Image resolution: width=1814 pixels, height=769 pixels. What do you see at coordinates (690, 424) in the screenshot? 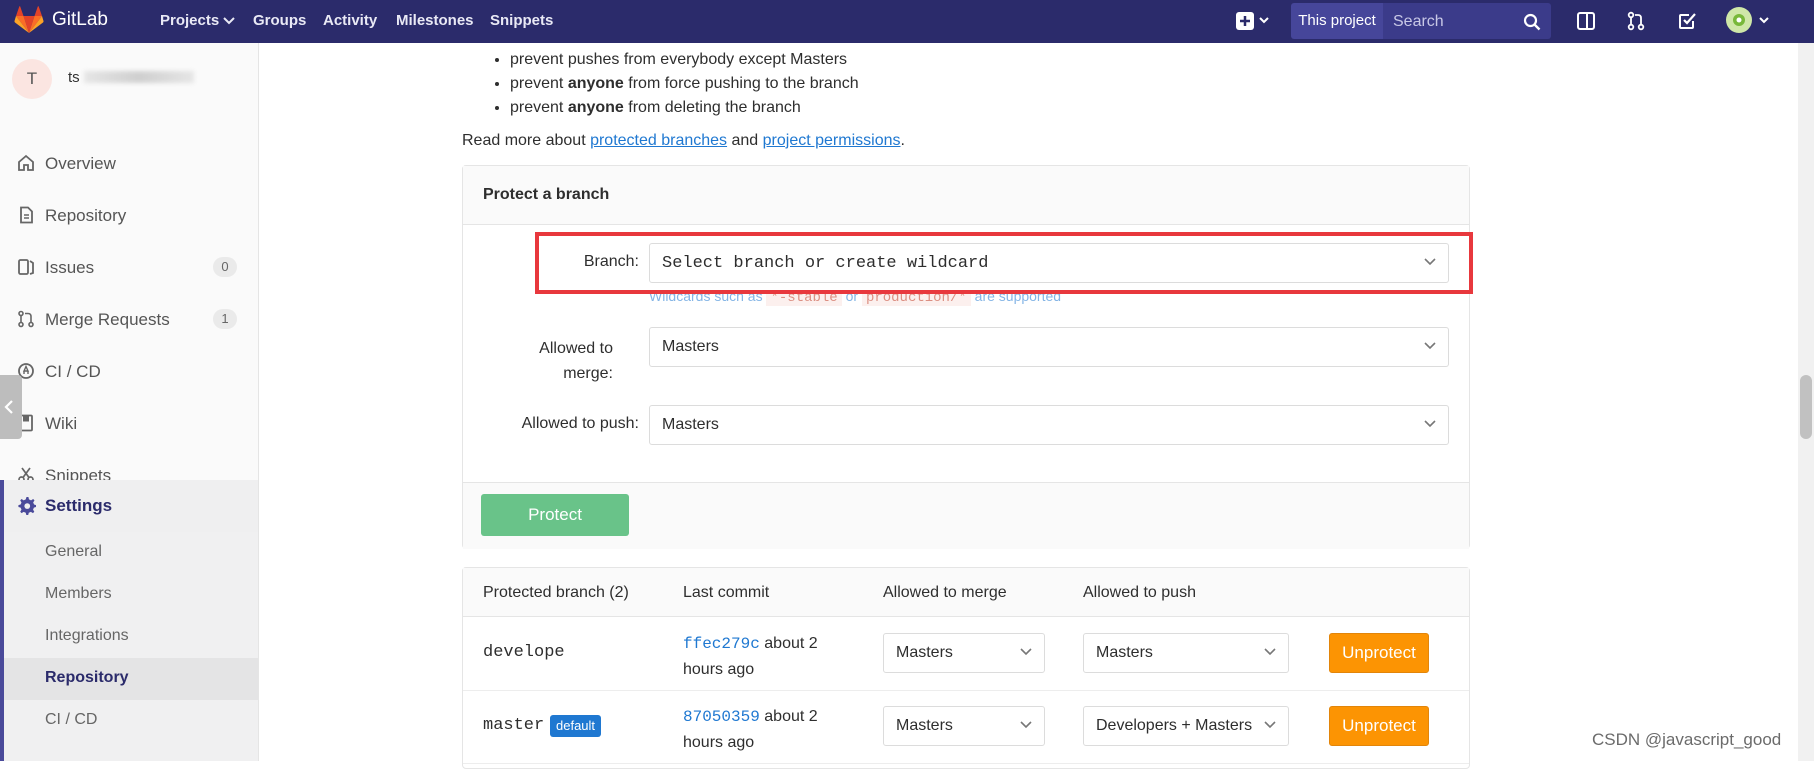
I see `allowed-to-push-value: Masters` at bounding box center [690, 424].